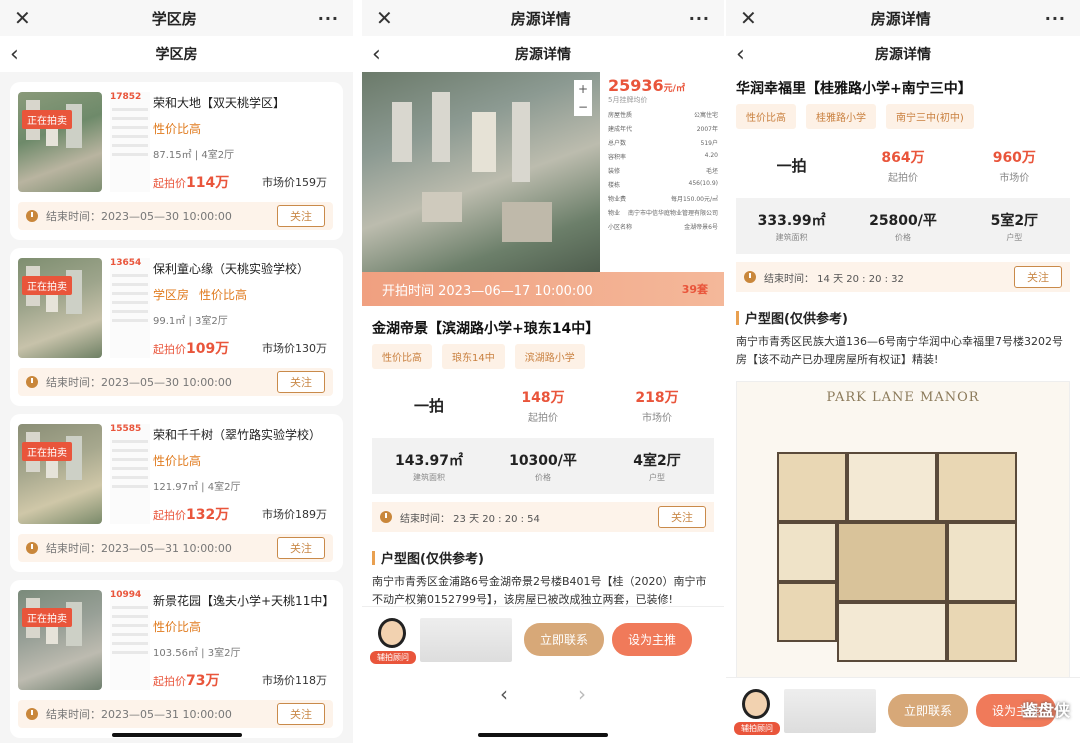 This screenshot has height=743, width=1080. I want to click on property-tag: 桂雅路小学, so click(841, 116).